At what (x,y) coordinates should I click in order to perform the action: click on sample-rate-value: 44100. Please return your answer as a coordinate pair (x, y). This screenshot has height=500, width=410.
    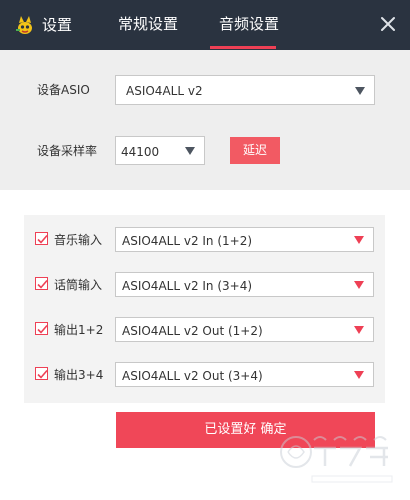
    Looking at the image, I should click on (140, 152).